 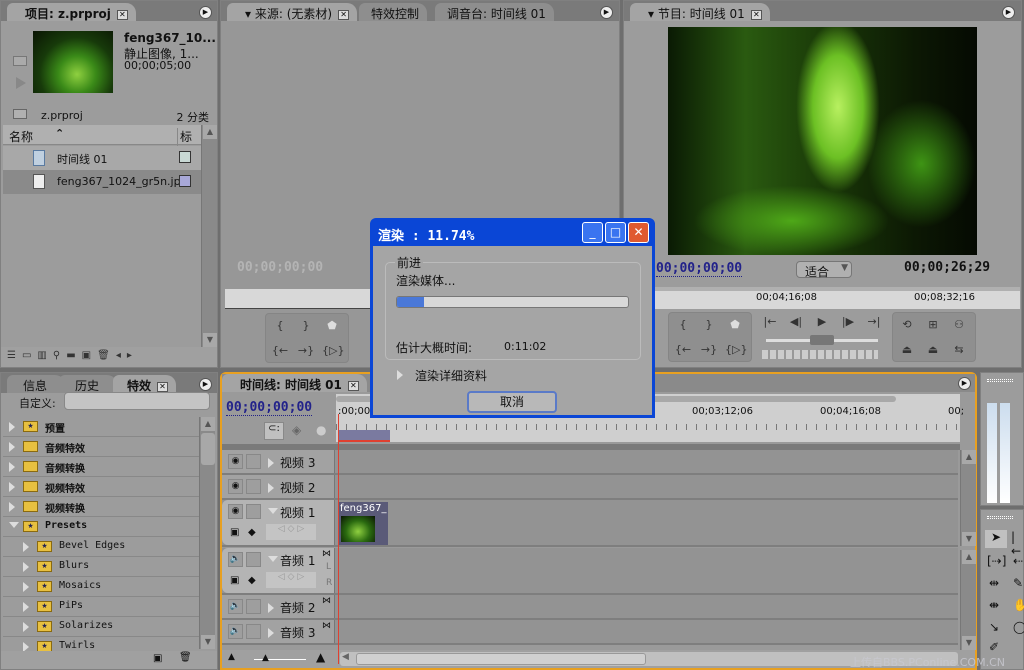 I want to click on zoom-slider: ▲, so click(x=280, y=658).